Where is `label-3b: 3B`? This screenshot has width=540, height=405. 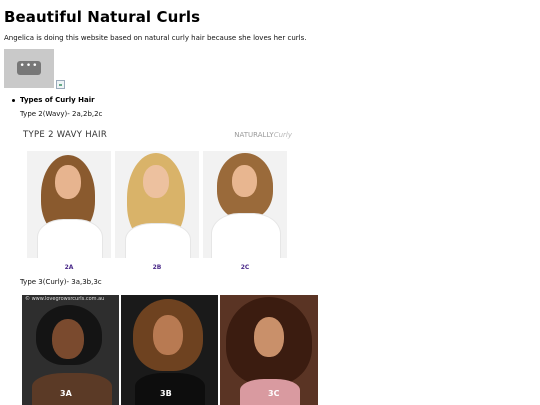
label-3b: 3B is located at coordinates (166, 393).